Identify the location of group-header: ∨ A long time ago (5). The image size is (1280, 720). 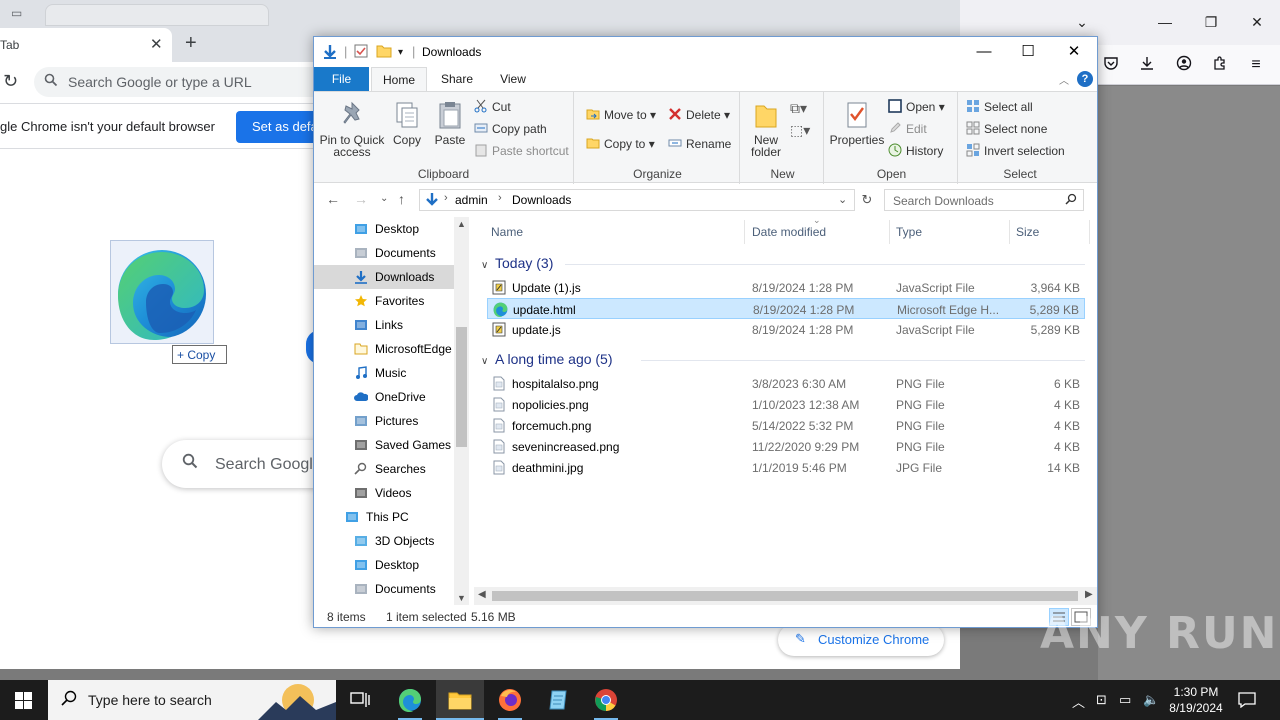
(547, 359).